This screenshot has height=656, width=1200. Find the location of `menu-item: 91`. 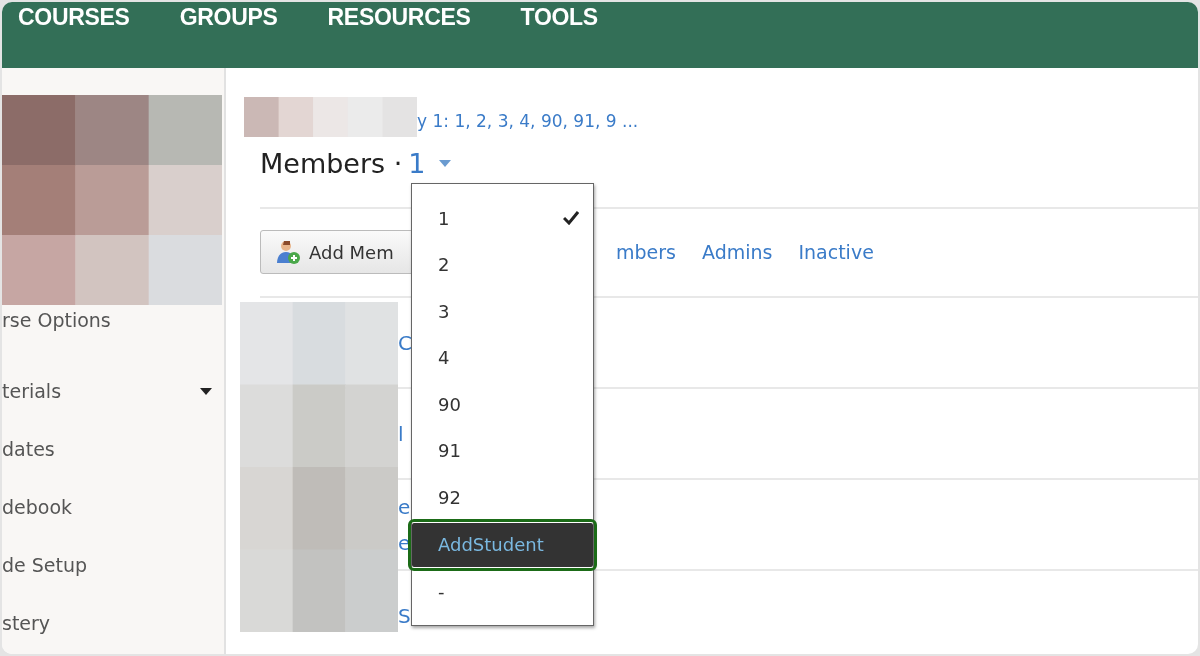

menu-item: 91 is located at coordinates (502, 450).